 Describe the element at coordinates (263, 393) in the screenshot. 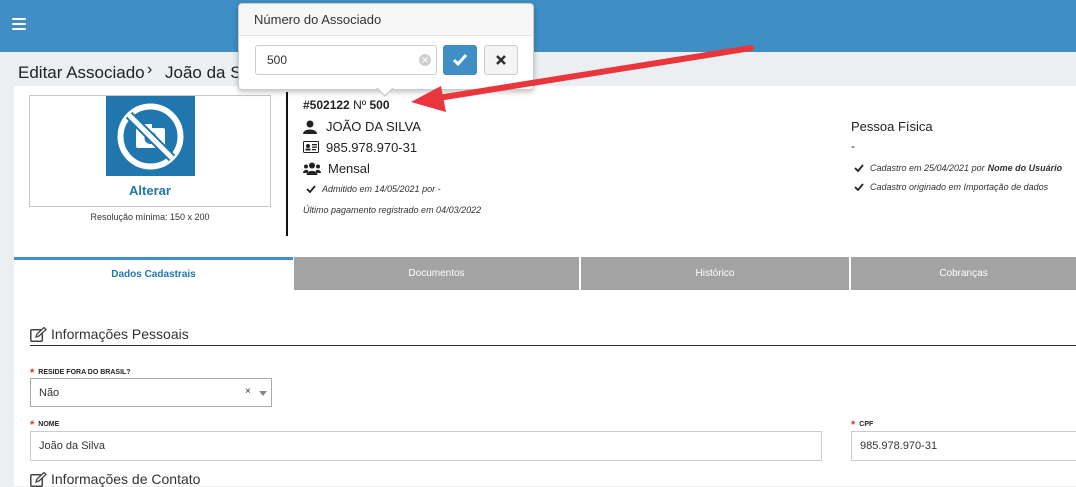

I see `caret-down-icon` at that location.